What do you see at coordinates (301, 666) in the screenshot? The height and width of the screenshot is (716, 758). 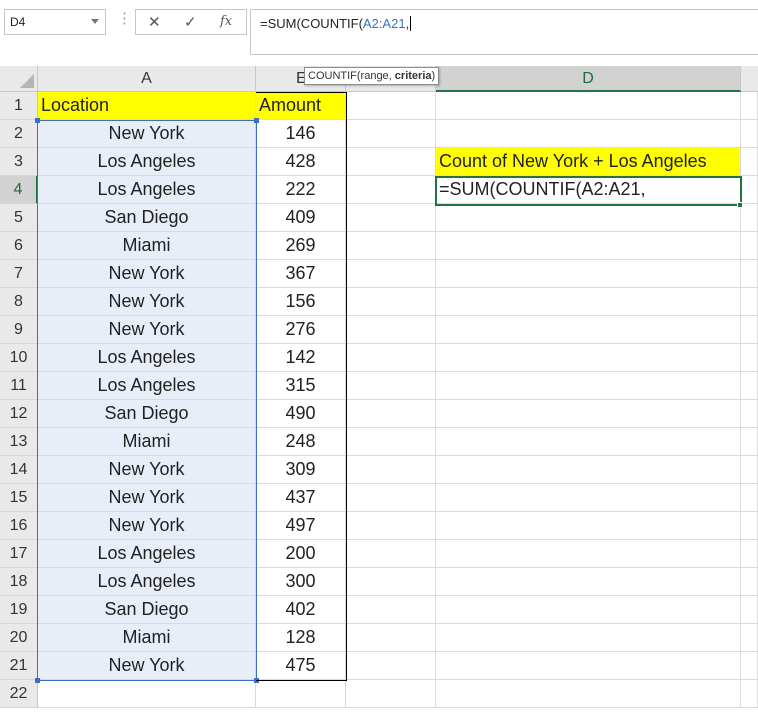 I see `amount-cell: 475` at bounding box center [301, 666].